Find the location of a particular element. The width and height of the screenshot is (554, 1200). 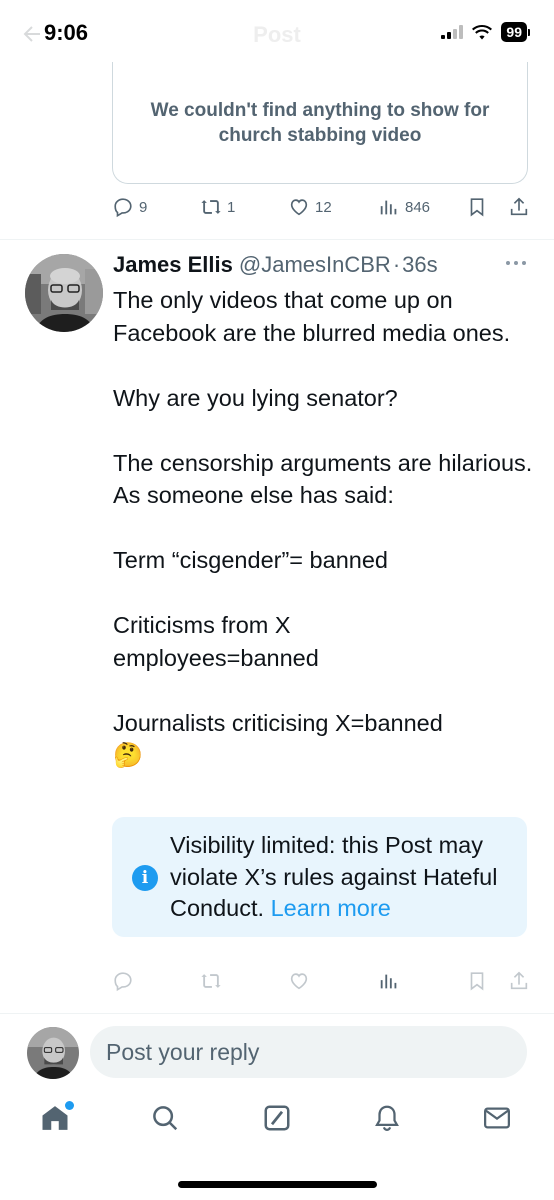

tweet-paragraph: Term “cisgender”= banned is located at coordinates (250, 560).